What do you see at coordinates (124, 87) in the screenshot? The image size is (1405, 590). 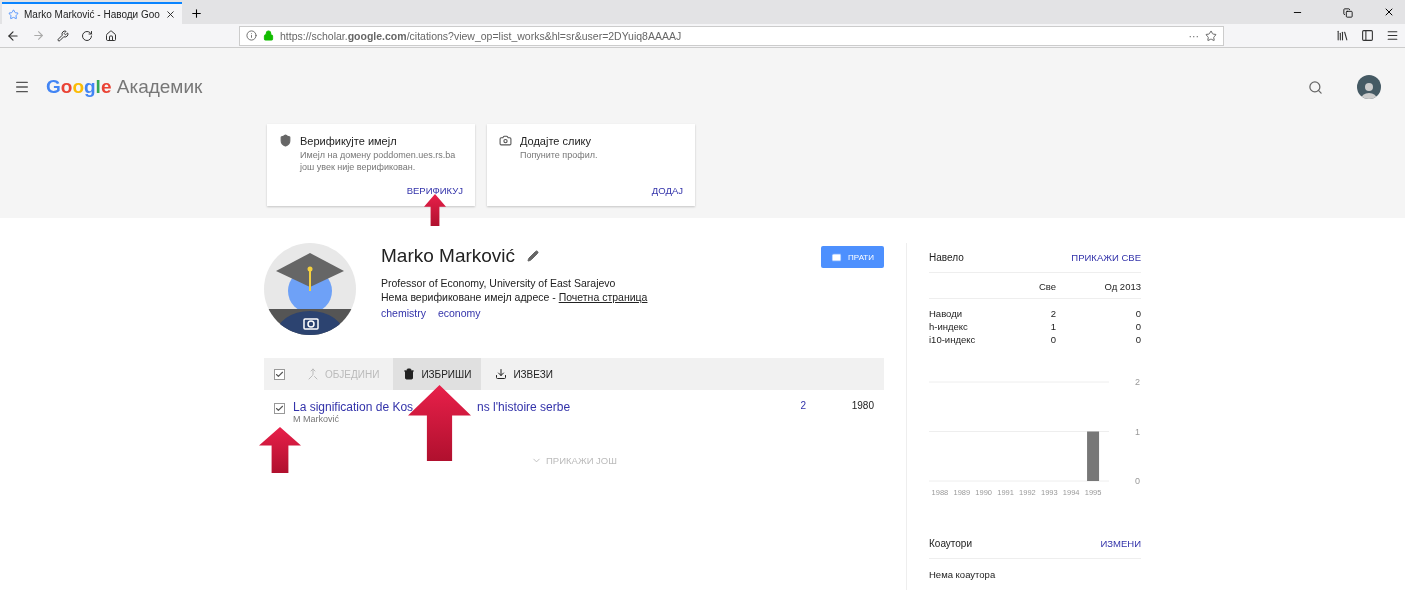 I see `scholar-logo: Google Академик` at bounding box center [124, 87].